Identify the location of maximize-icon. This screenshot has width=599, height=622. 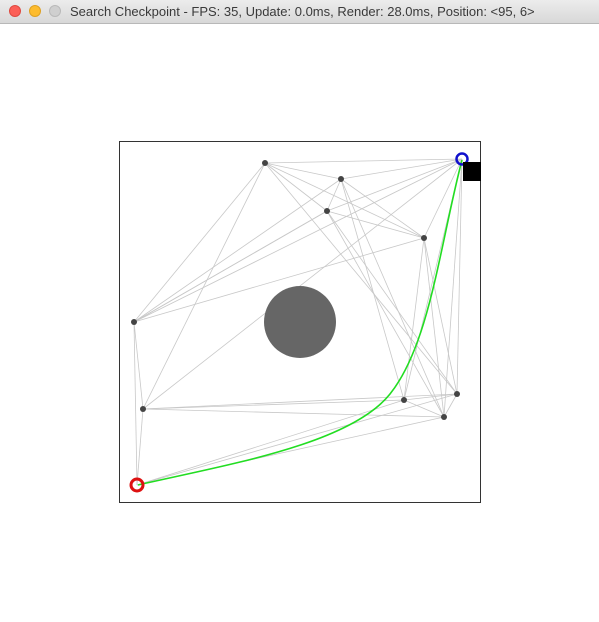
(55, 11).